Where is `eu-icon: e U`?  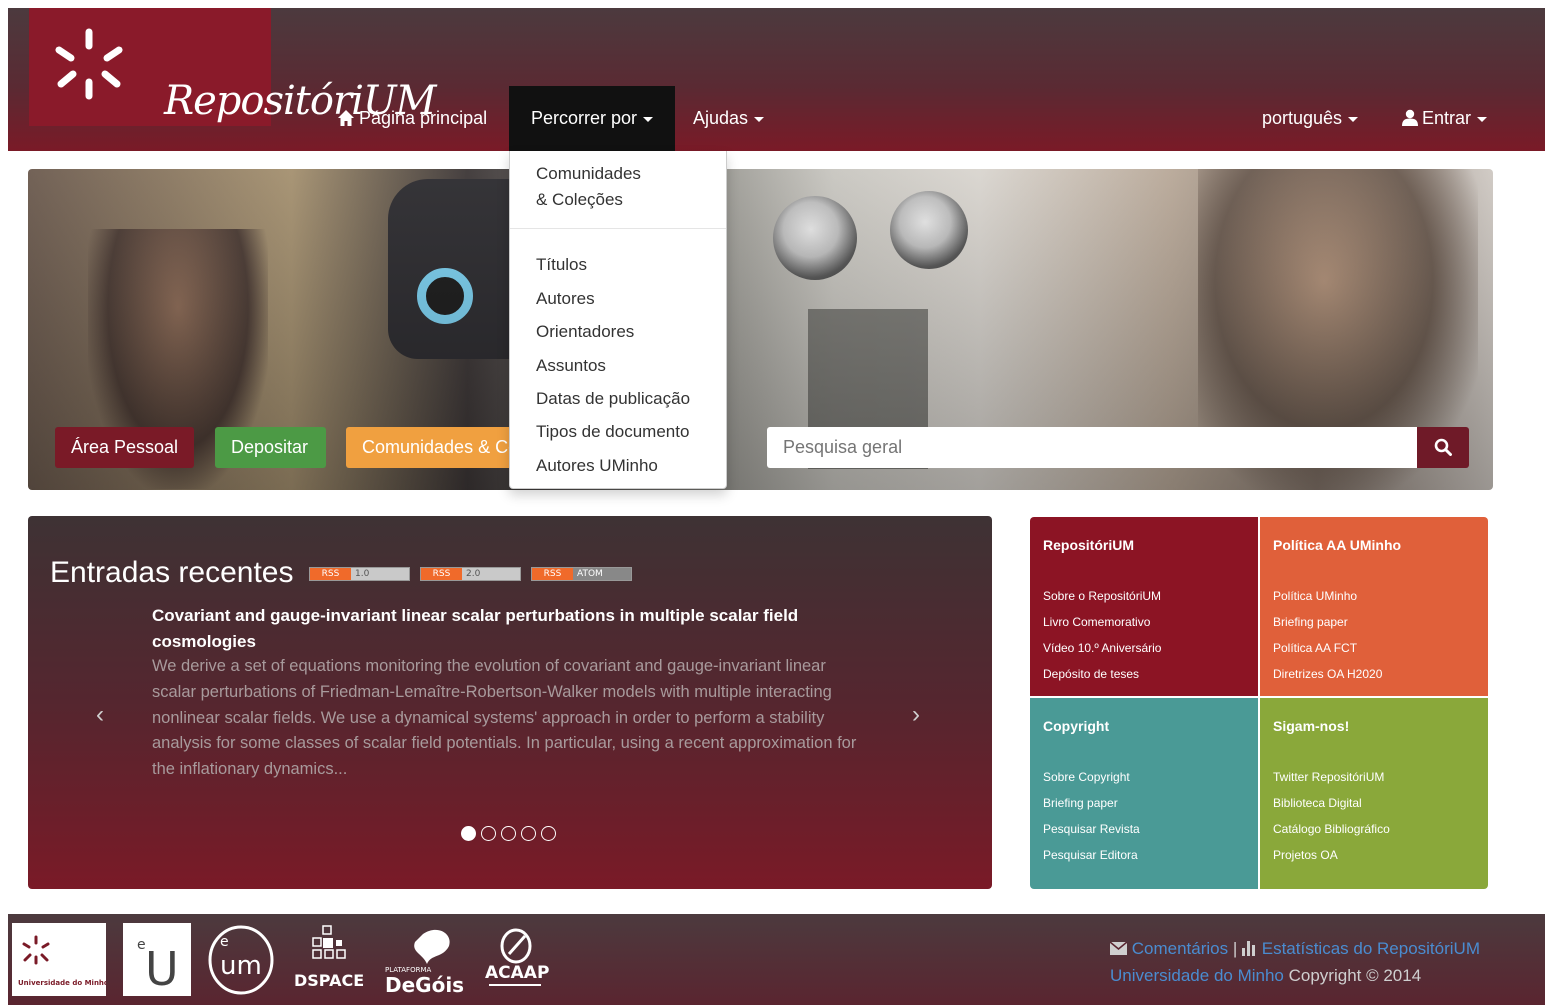 eu-icon: e U is located at coordinates (158, 966).